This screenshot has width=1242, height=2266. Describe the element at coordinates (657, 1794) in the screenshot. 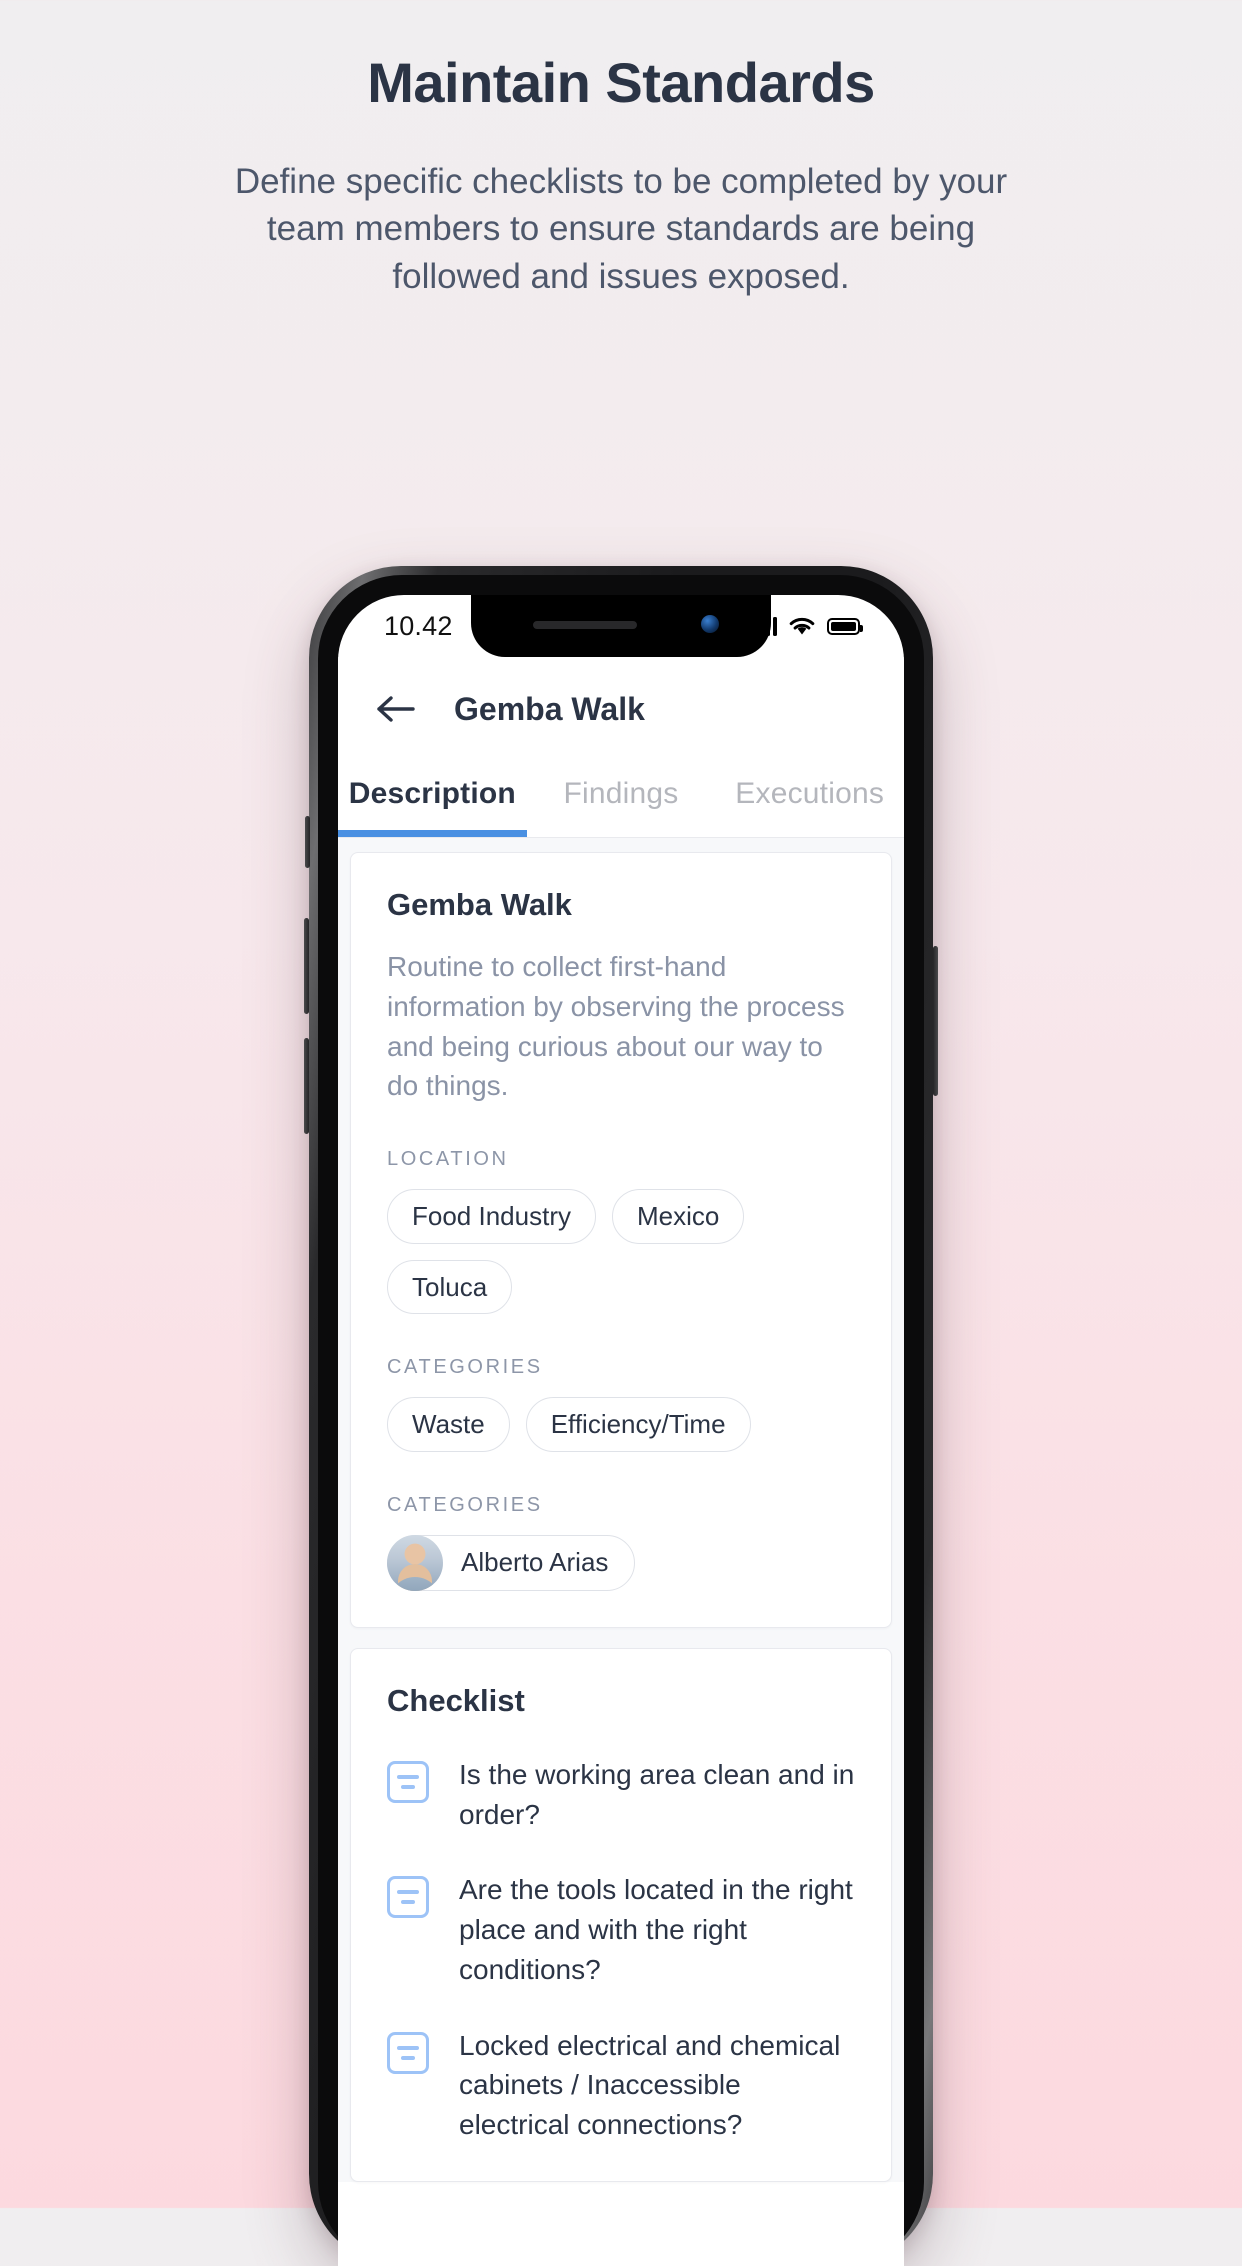

I see `checklist-item-text: Is the working area clean and in order?` at that location.